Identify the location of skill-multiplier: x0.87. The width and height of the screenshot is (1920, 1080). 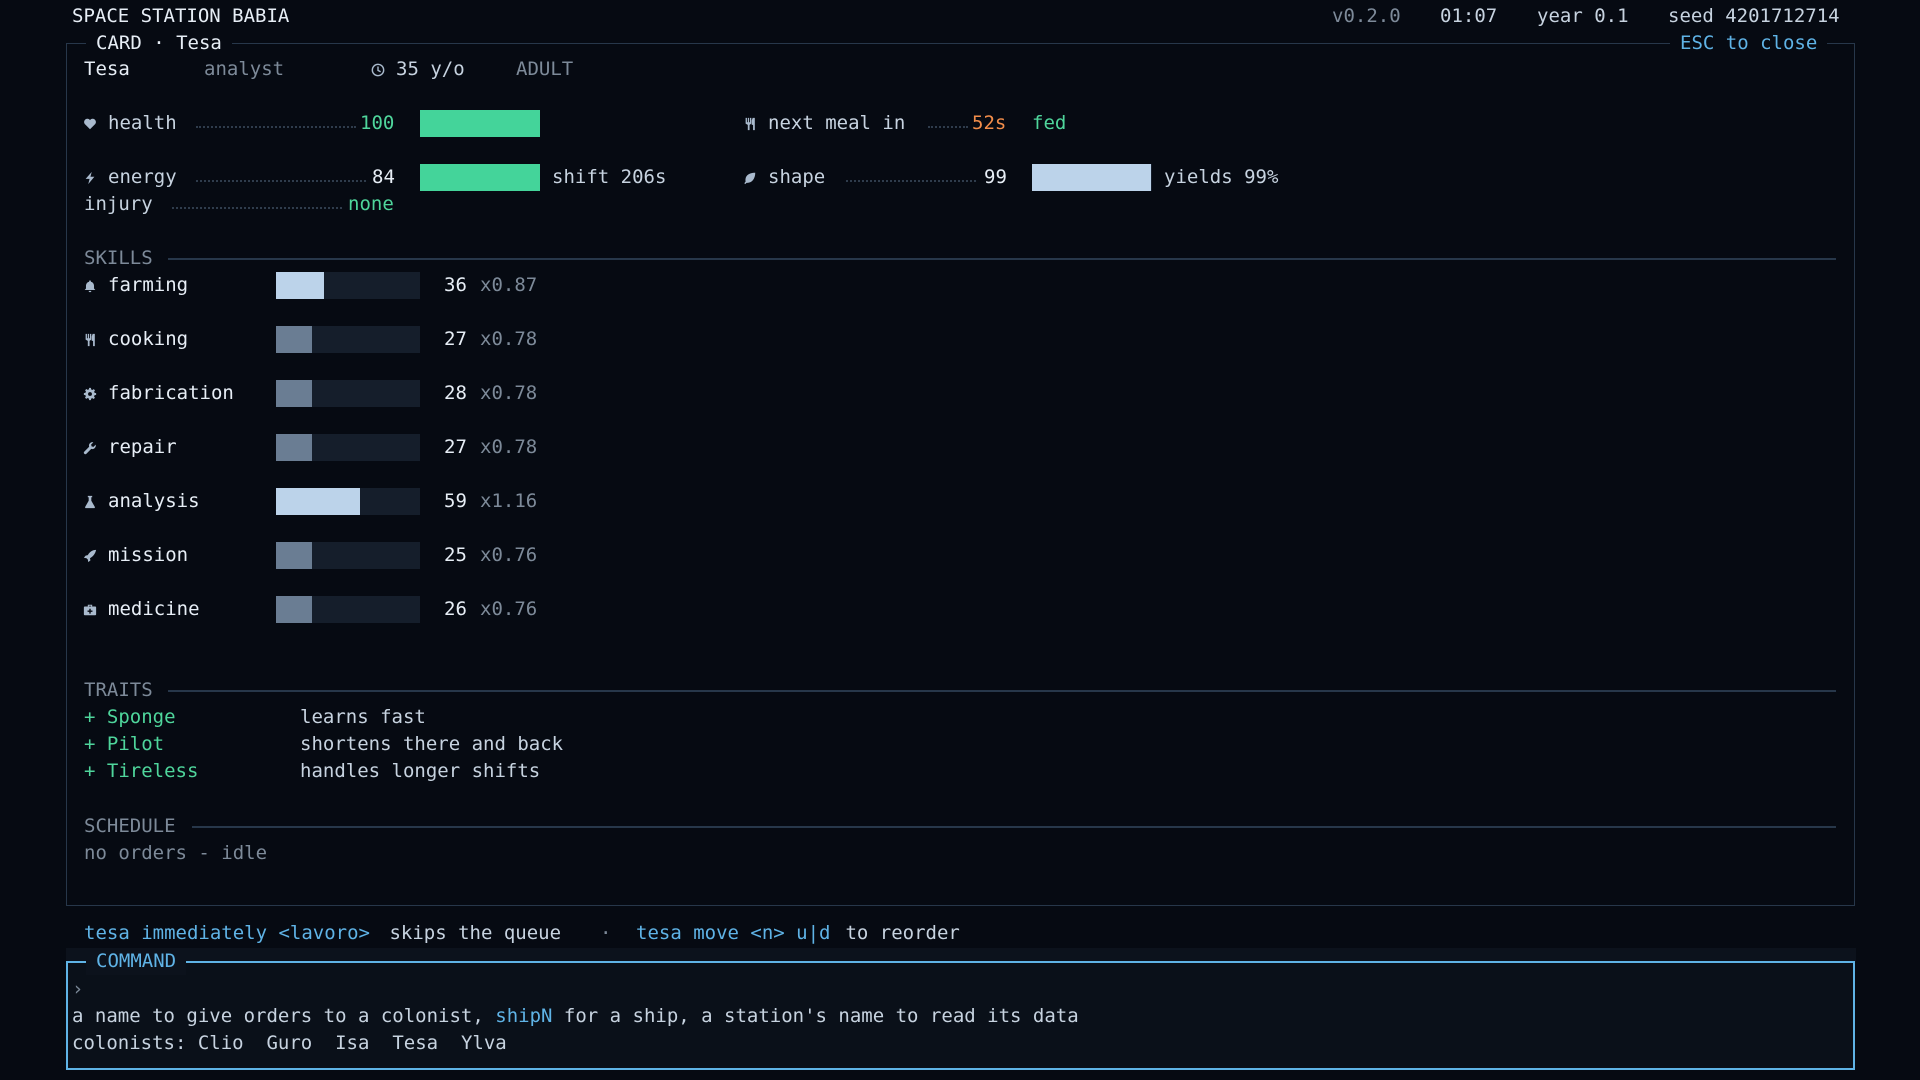
(509, 285).